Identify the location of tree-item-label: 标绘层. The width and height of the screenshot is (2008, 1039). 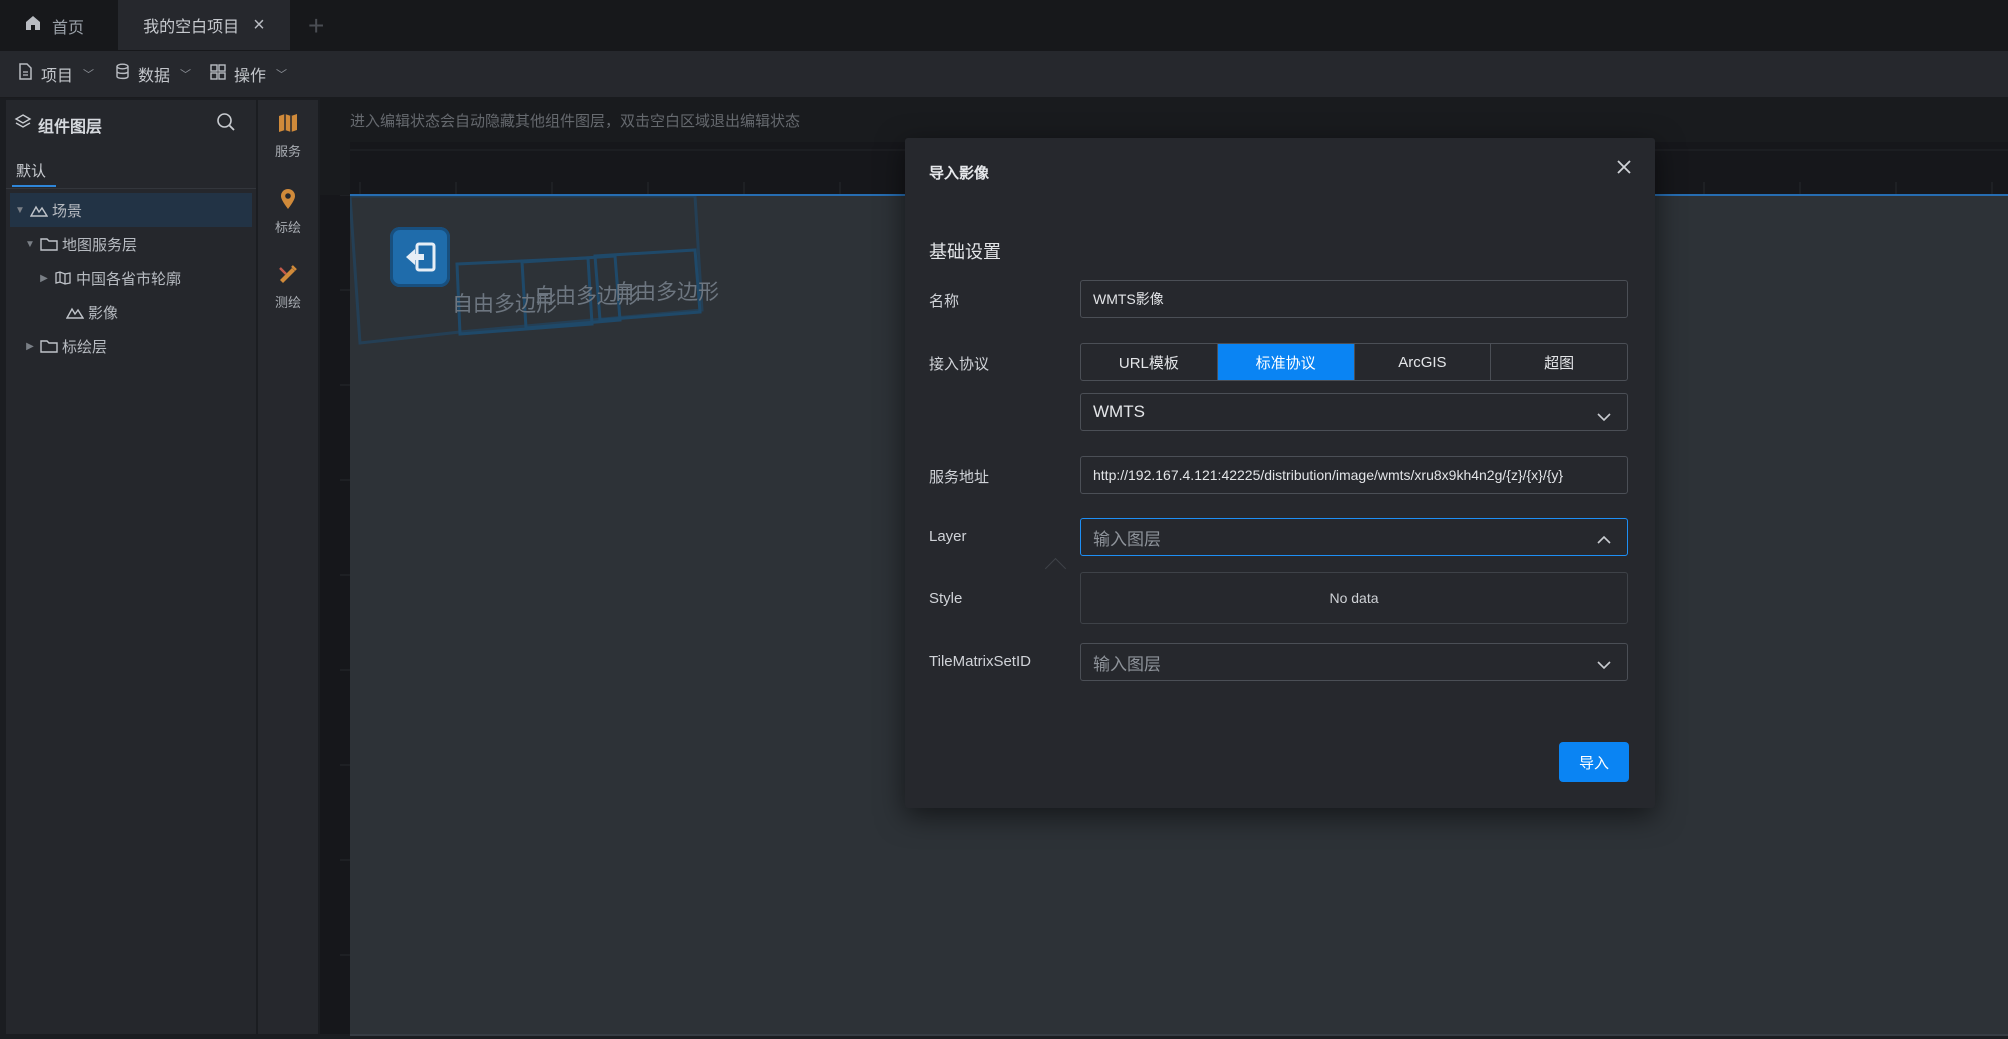
(85, 347).